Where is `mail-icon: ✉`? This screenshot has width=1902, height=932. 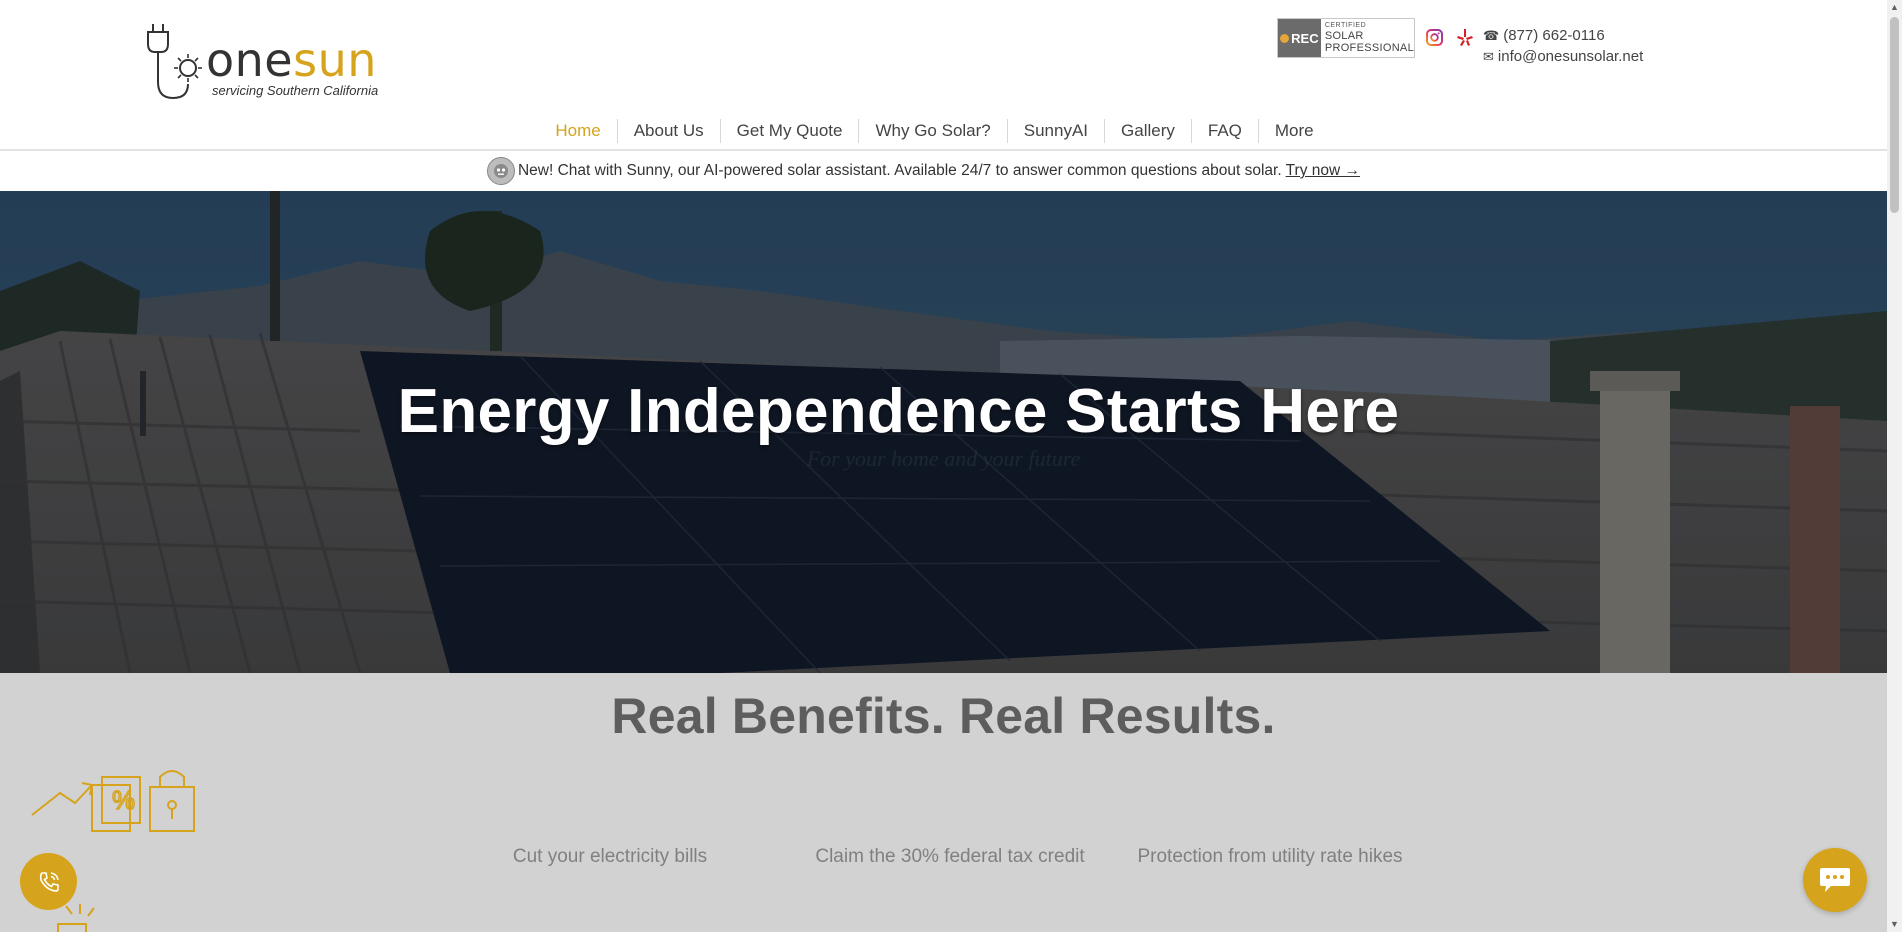 mail-icon: ✉ is located at coordinates (1488, 56).